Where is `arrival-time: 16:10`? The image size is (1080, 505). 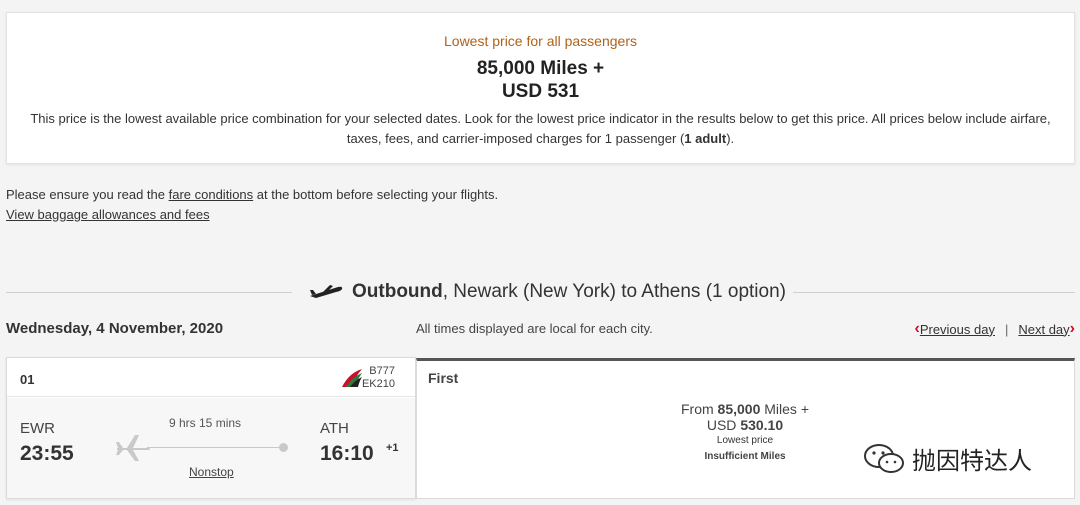
arrival-time: 16:10 is located at coordinates (347, 453).